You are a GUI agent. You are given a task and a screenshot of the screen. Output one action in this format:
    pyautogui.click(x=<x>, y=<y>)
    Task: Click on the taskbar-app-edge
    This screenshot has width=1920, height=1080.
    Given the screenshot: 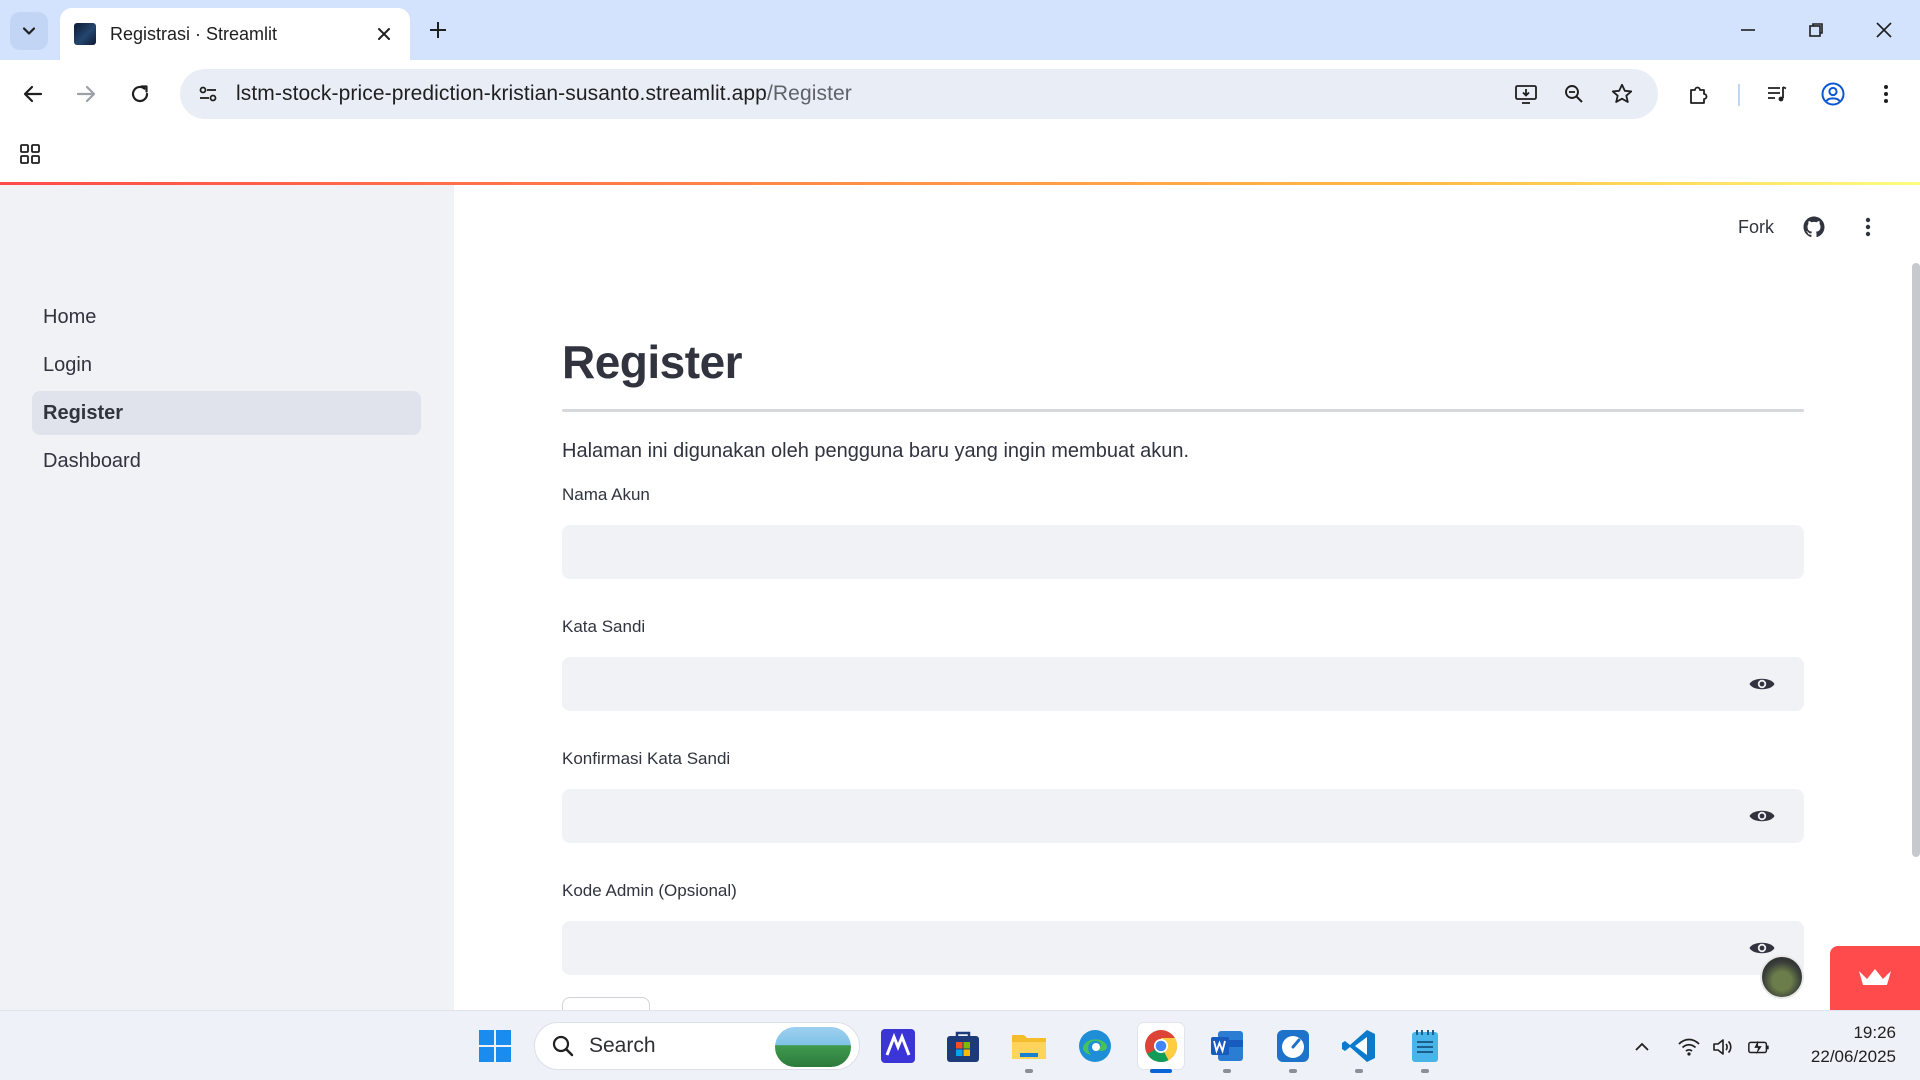 What is the action you would take?
    pyautogui.click(x=1095, y=1046)
    